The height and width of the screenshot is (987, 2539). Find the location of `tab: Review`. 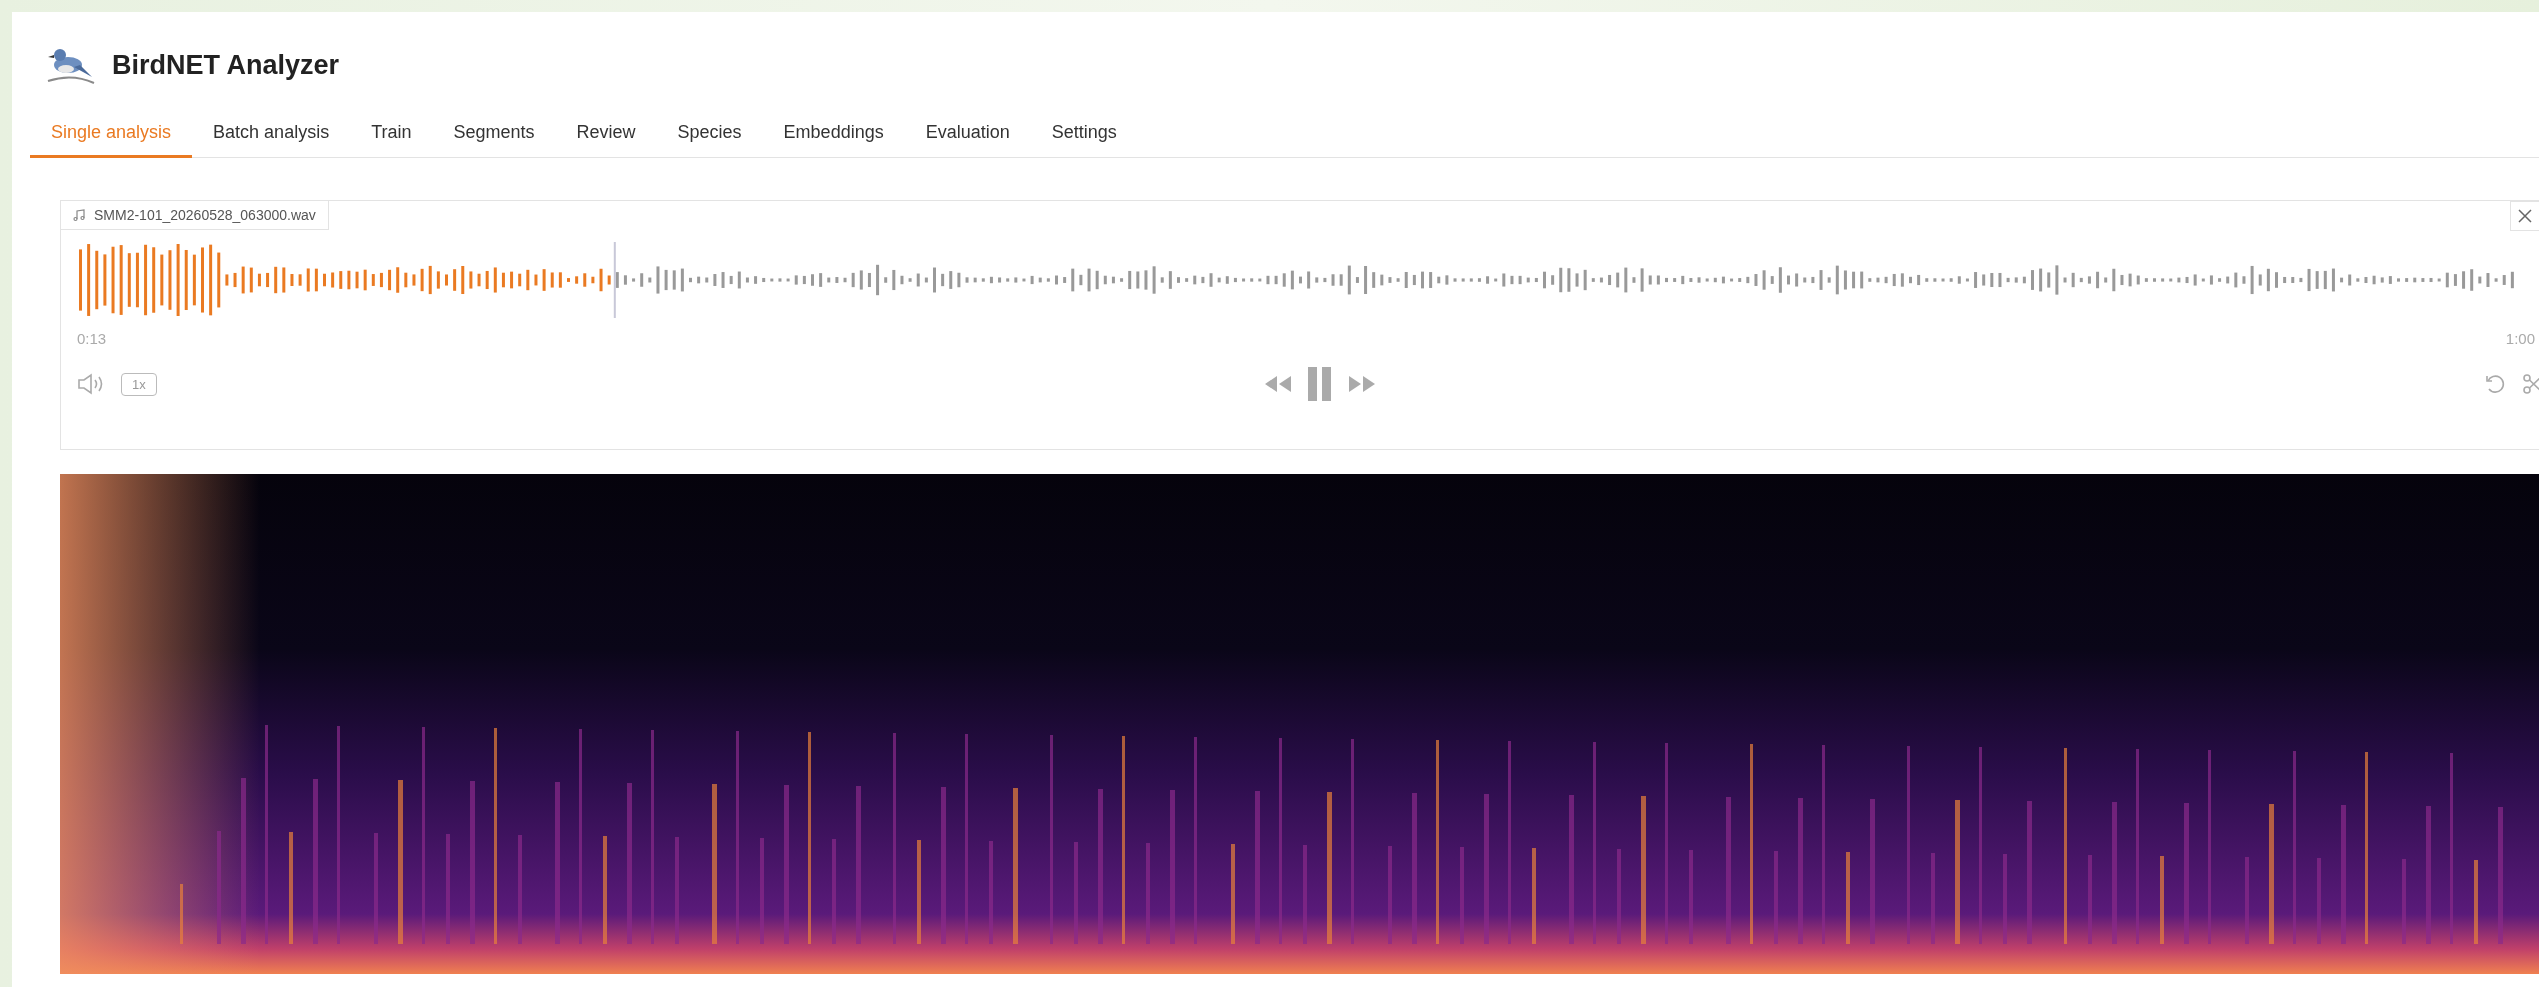

tab: Review is located at coordinates (606, 135).